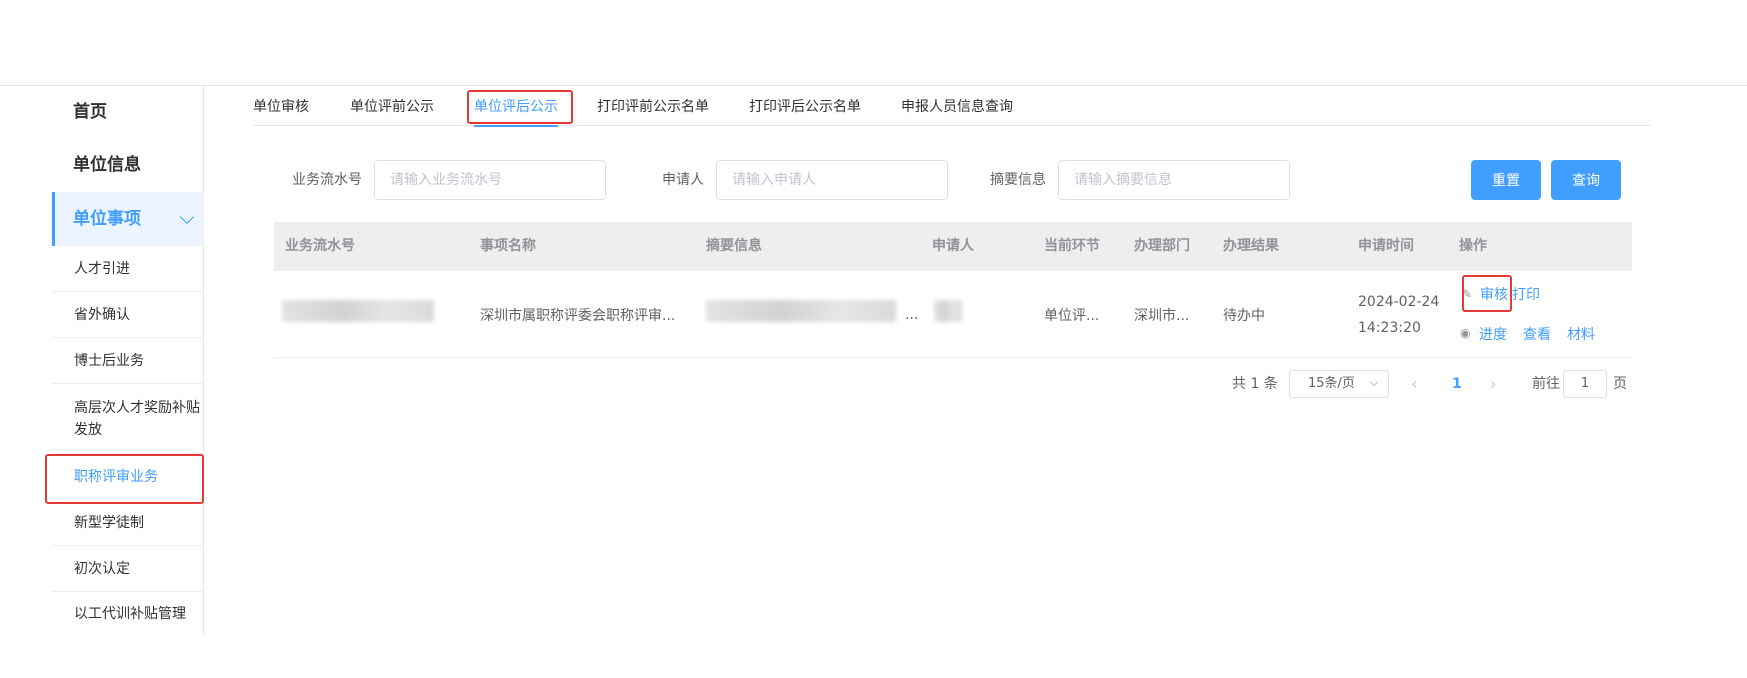 Image resolution: width=1747 pixels, height=678 pixels. I want to click on flow-number-label: 业务流水号, so click(327, 180).